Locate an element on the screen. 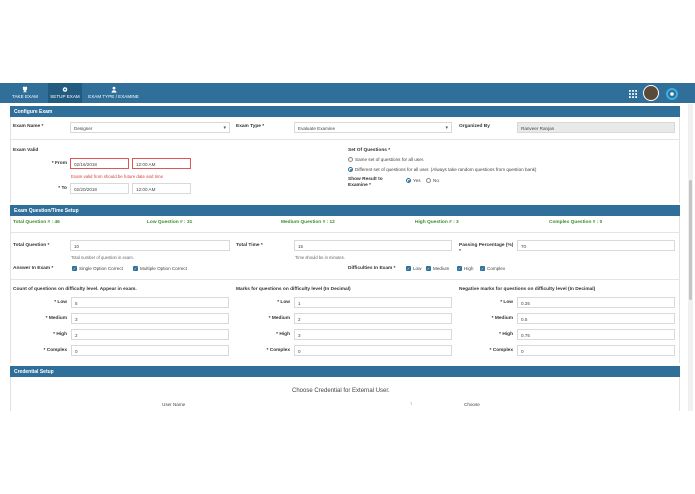 The image size is (695, 494). set-of-questions-label: Set Of Questions * is located at coordinates (369, 150).